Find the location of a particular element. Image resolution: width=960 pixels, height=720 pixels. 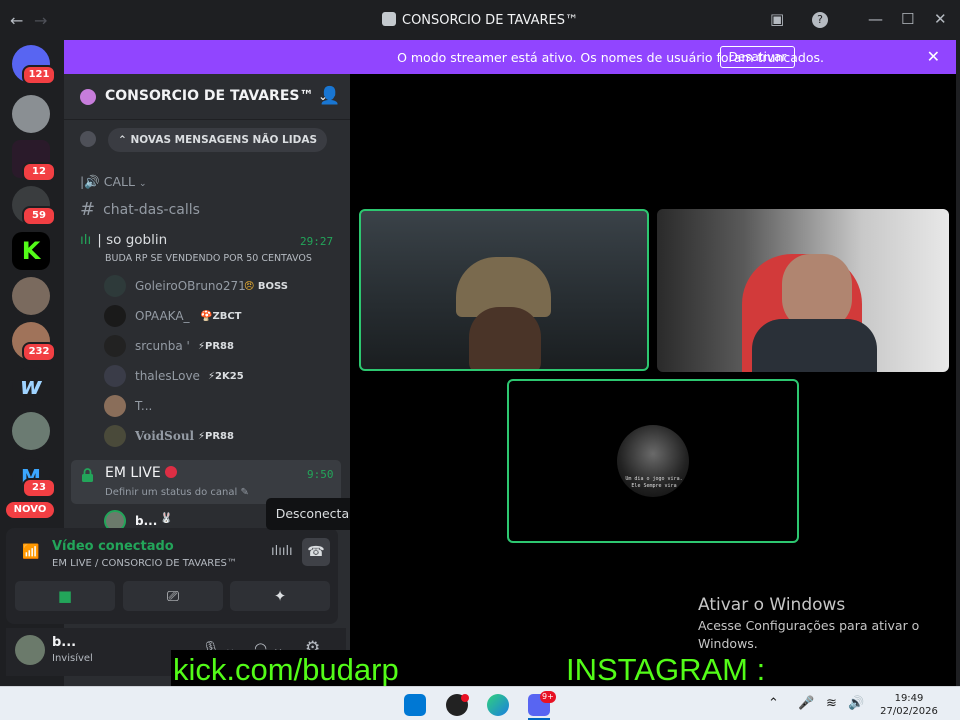

help-icon: ? is located at coordinates (820, 20).